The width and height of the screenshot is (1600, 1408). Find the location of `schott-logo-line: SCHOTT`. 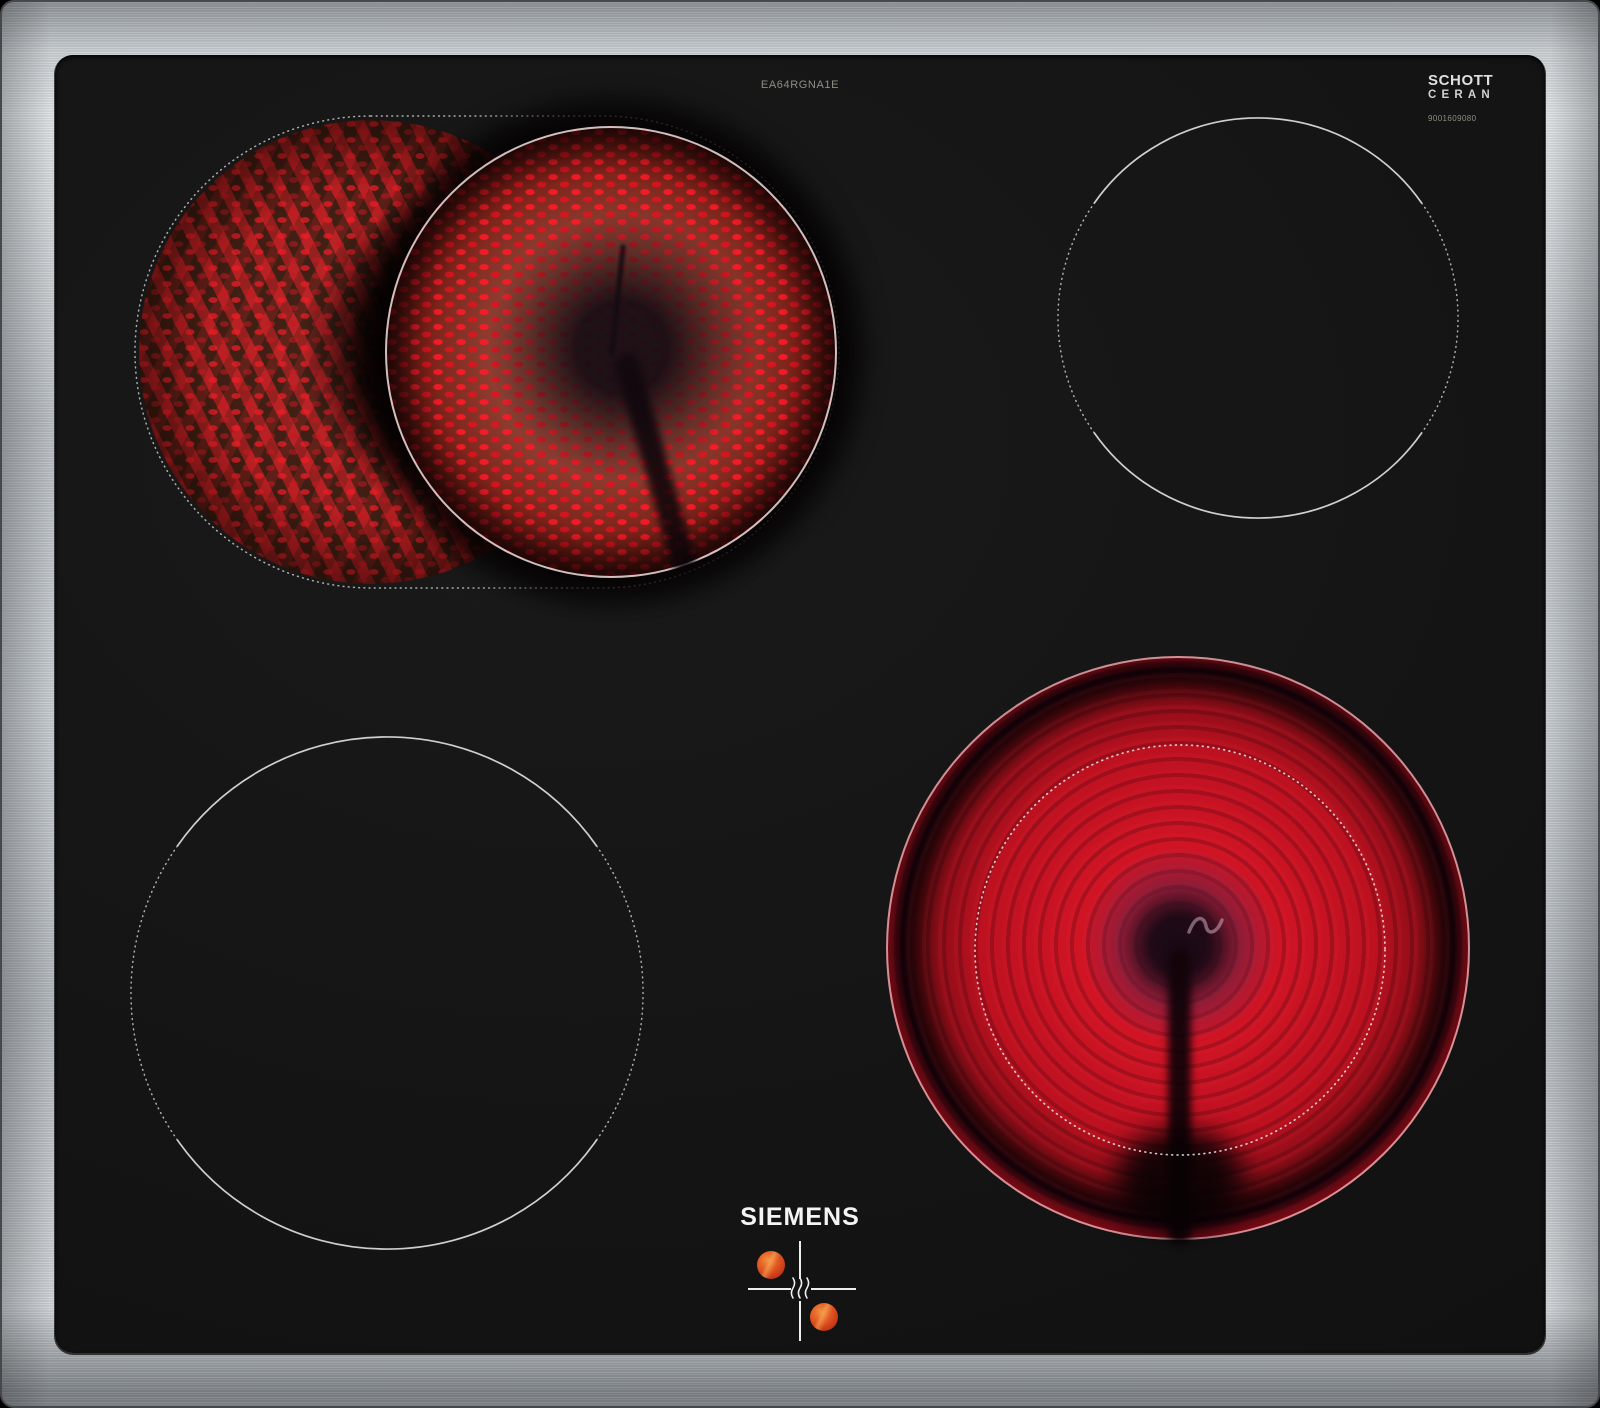

schott-logo-line: SCHOTT is located at coordinates (1461, 80).